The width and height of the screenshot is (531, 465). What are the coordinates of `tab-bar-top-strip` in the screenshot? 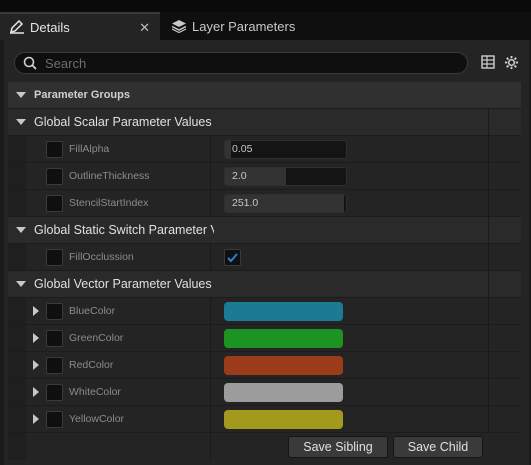 It's located at (265, 6).